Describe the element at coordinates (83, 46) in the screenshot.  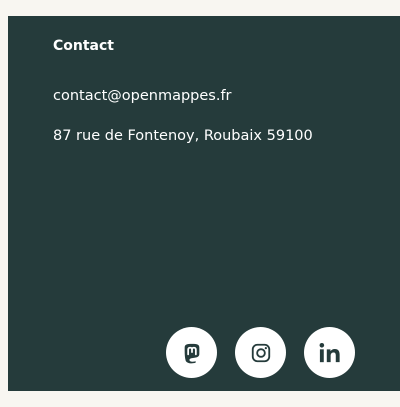
I see `contact-heading: Contact` at that location.